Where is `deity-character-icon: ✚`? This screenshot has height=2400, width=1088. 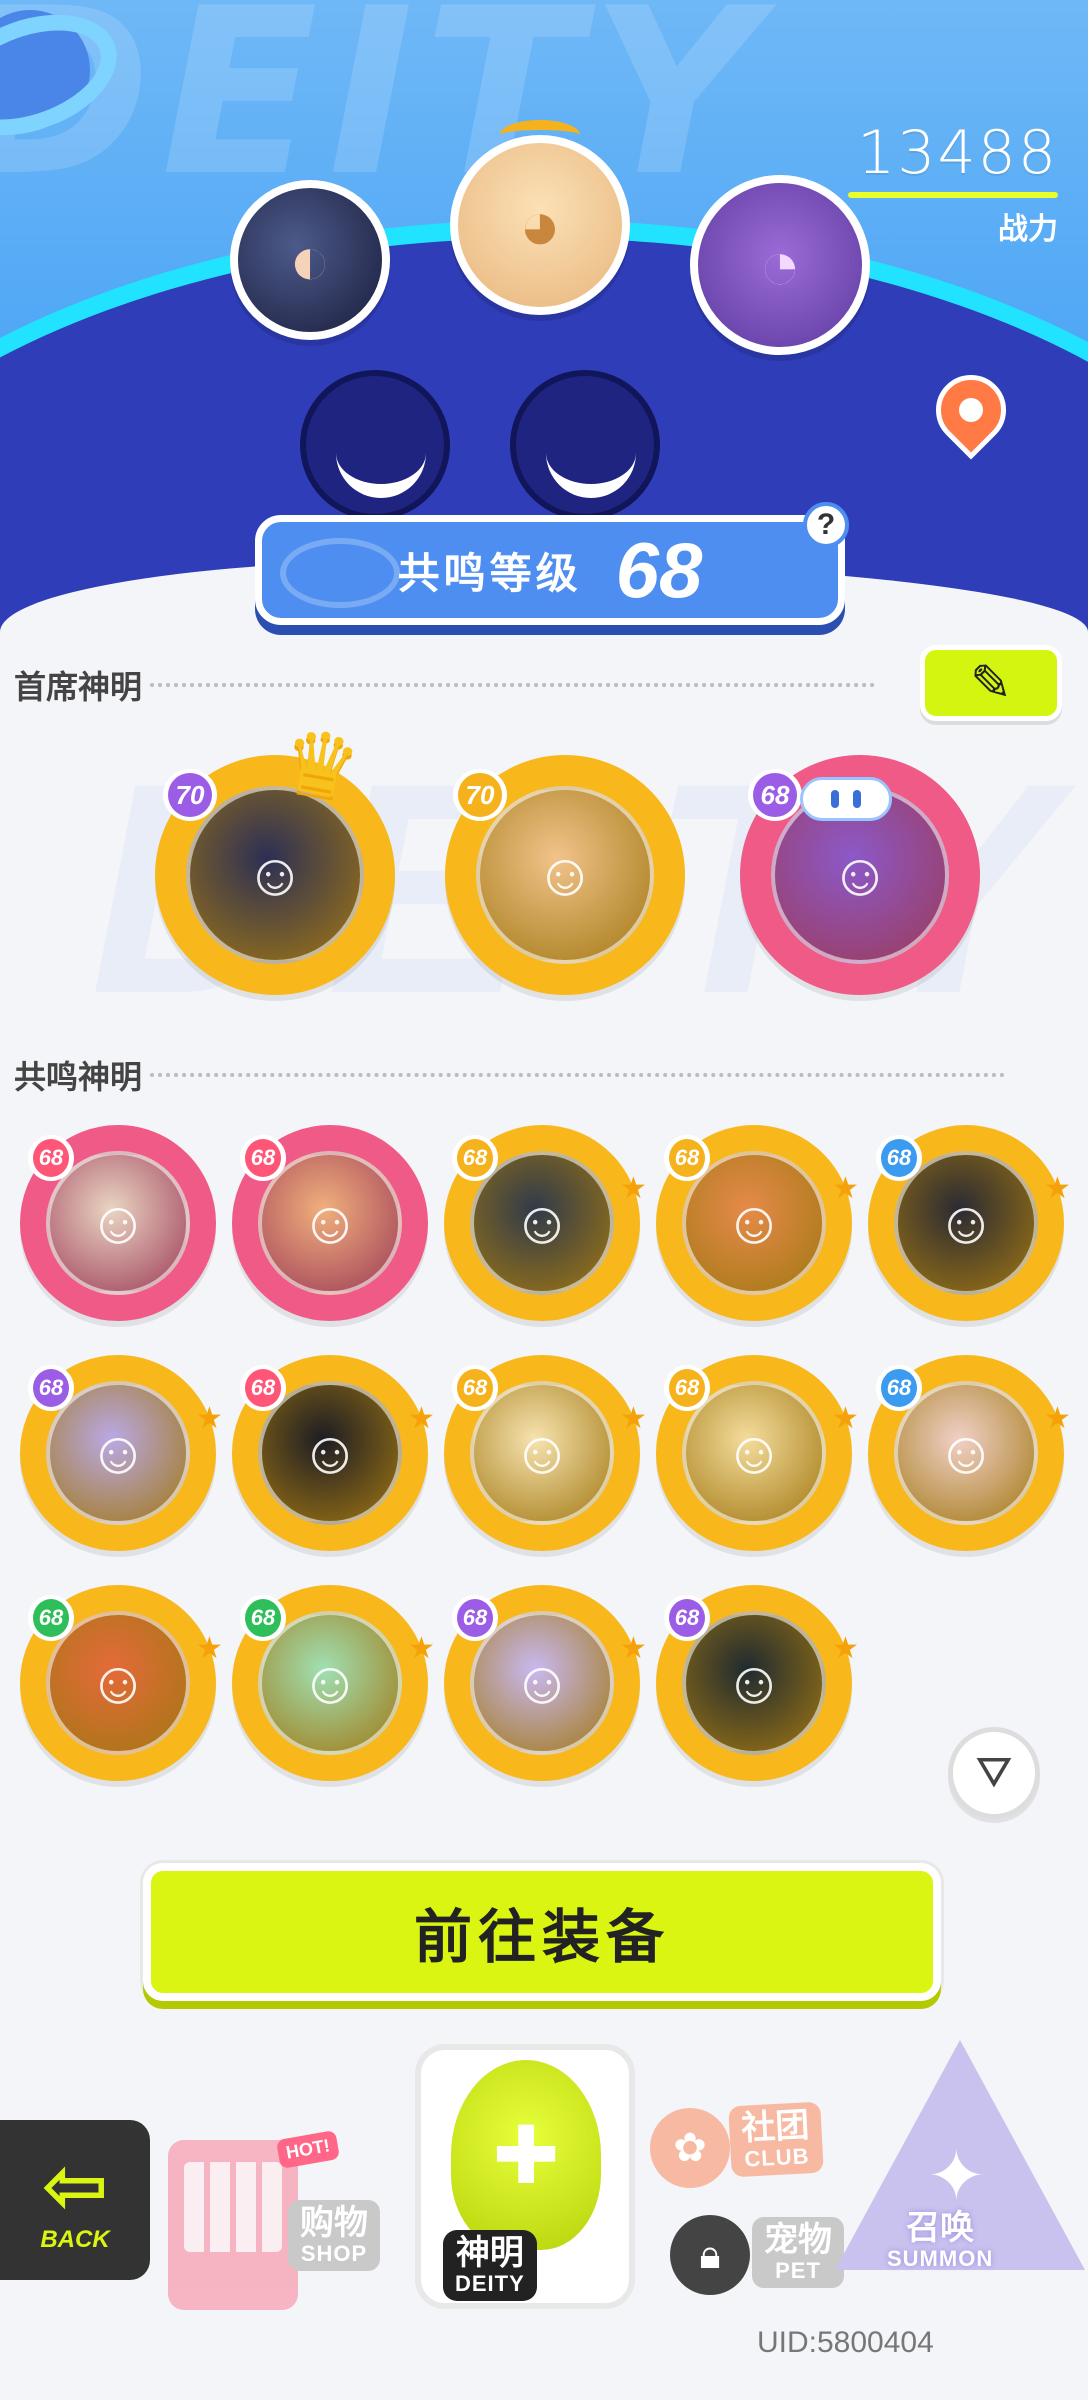
deity-character-icon: ✚ is located at coordinates (526, 2155).